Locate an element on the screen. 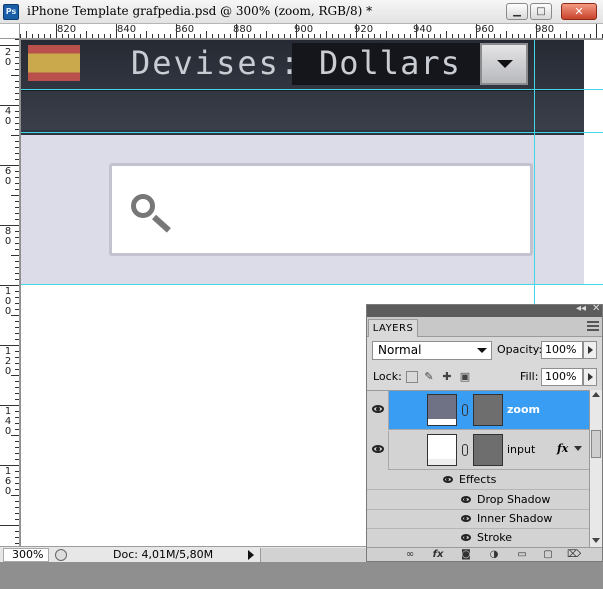  scroll-up-icon is located at coordinates (596, 394).